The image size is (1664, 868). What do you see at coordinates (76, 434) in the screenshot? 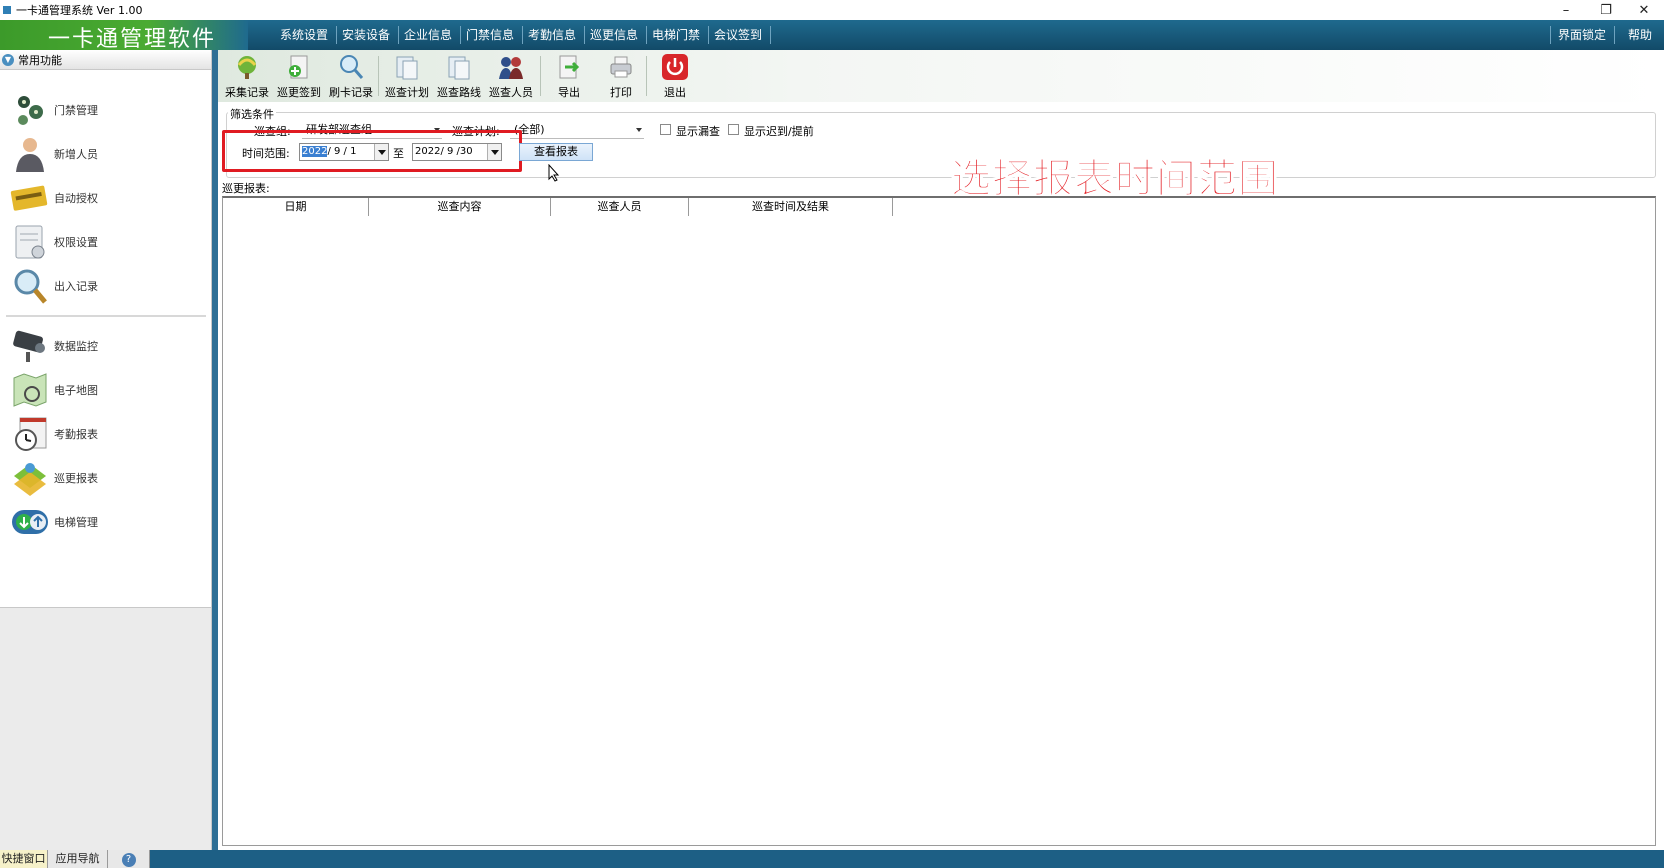
I see `sidebar-item-label: 考勤报表` at bounding box center [76, 434].